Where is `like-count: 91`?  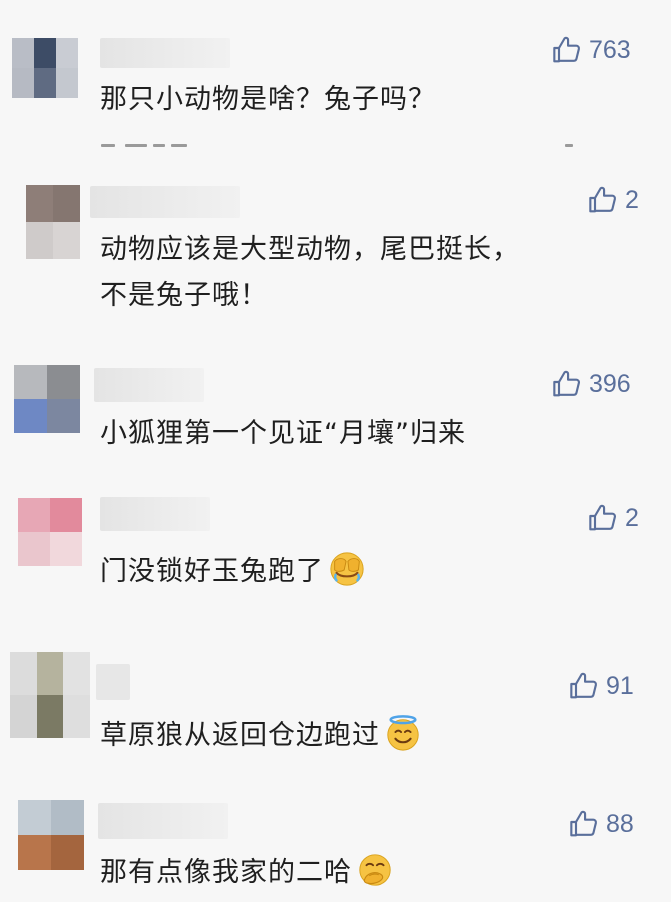 like-count: 91 is located at coordinates (620, 685).